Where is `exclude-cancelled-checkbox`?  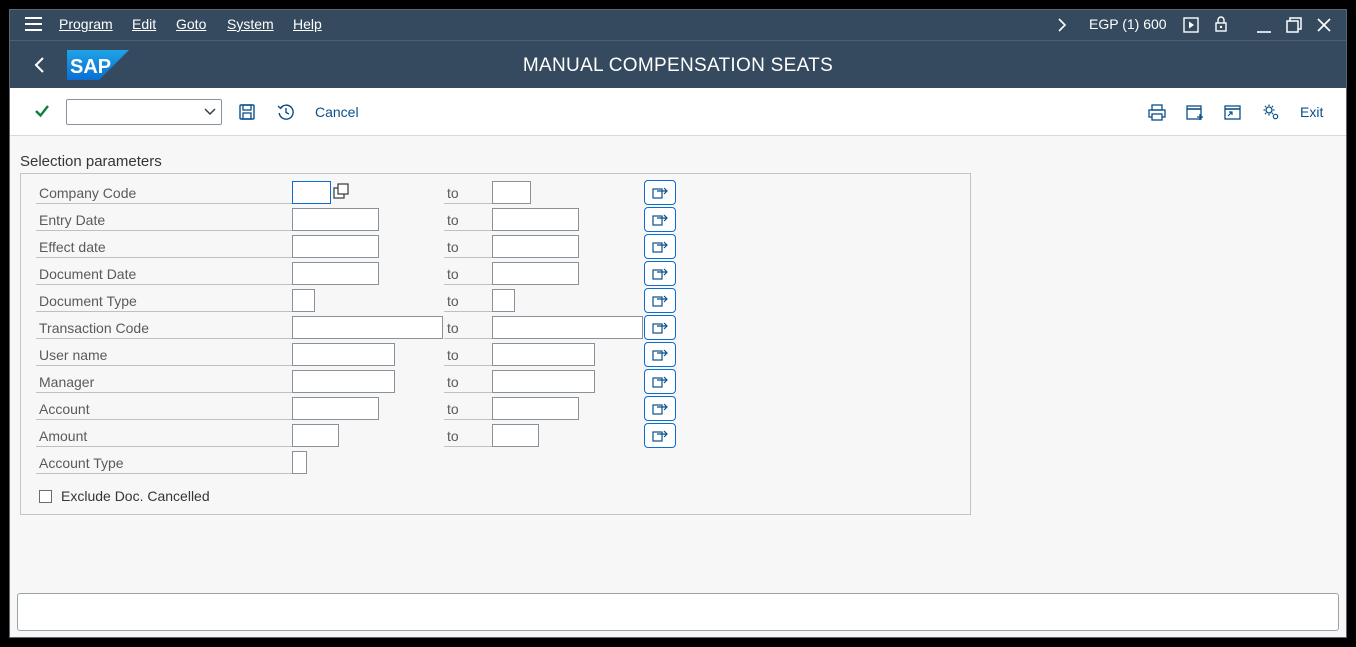
exclude-cancelled-checkbox is located at coordinates (45, 496).